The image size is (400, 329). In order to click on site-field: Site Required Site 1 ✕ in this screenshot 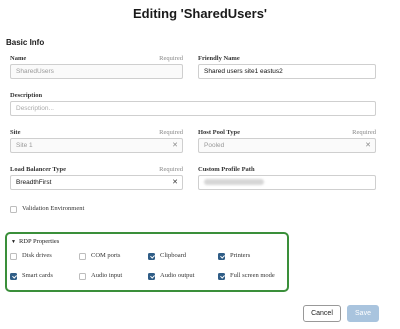, I will do `click(96, 142)`.